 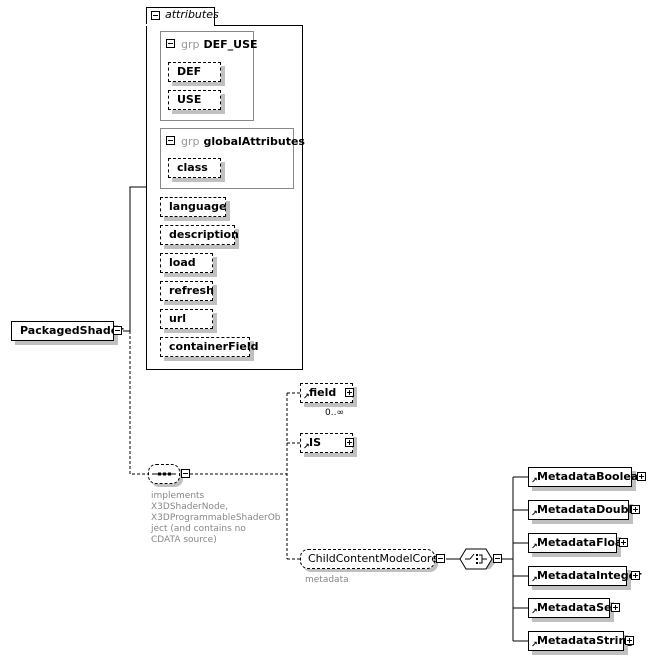 I want to click on expand-metadata-boolean-icon, so click(x=641, y=476).